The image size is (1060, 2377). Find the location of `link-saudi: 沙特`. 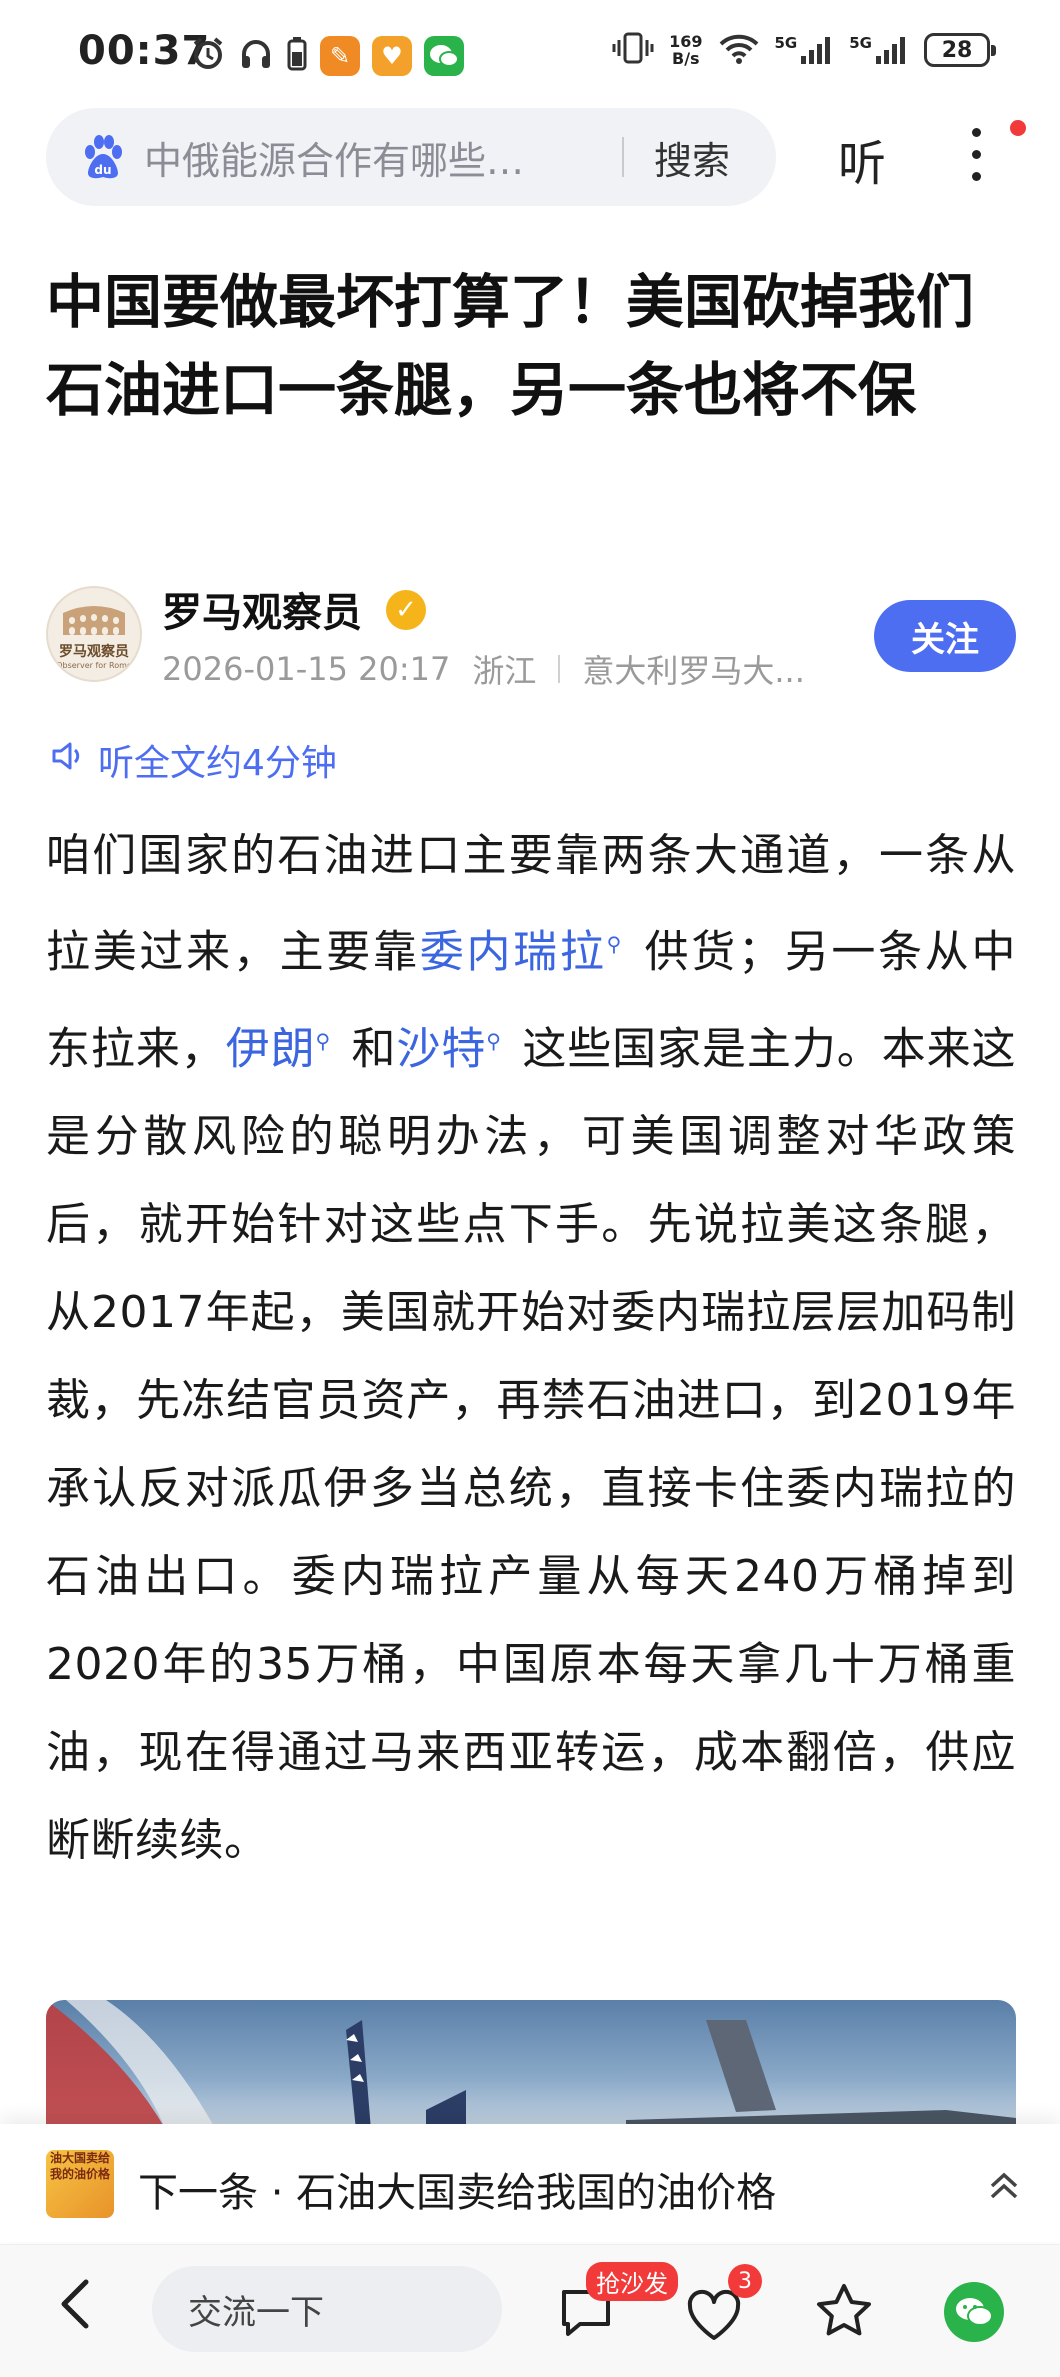

link-saudi: 沙特 is located at coordinates (441, 1048).